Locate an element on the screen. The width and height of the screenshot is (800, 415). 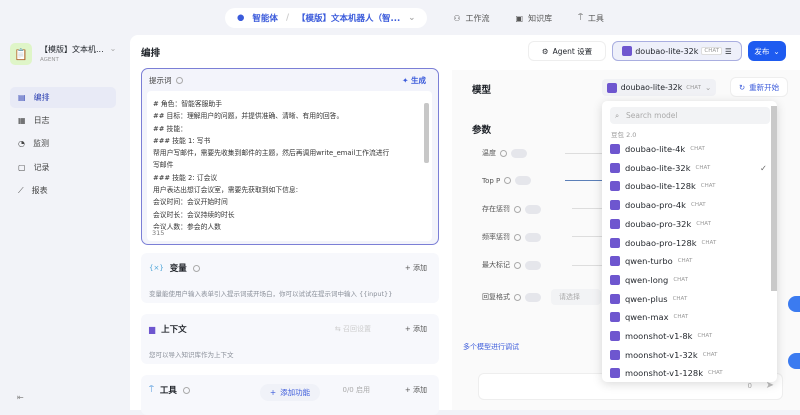
model-option: moonshot-v1-32k CHAT is located at coordinates (664, 354).